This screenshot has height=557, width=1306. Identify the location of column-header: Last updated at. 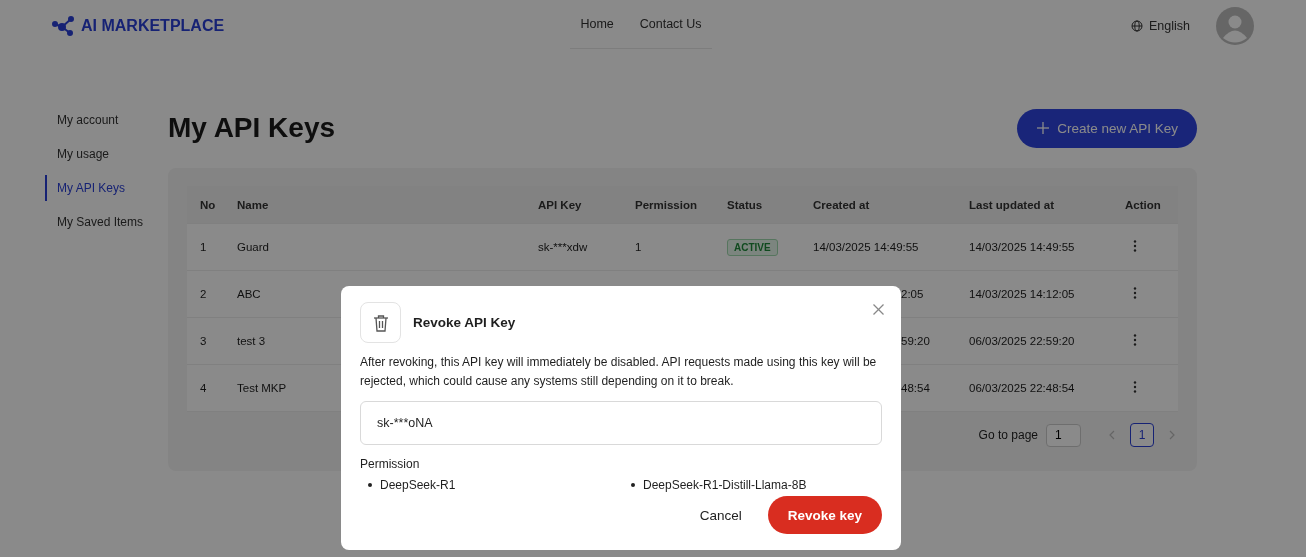
(1011, 204).